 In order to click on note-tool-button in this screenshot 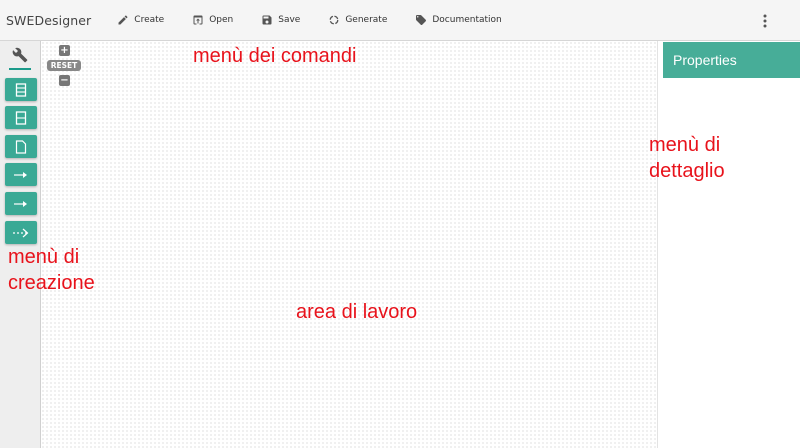, I will do `click(21, 146)`.